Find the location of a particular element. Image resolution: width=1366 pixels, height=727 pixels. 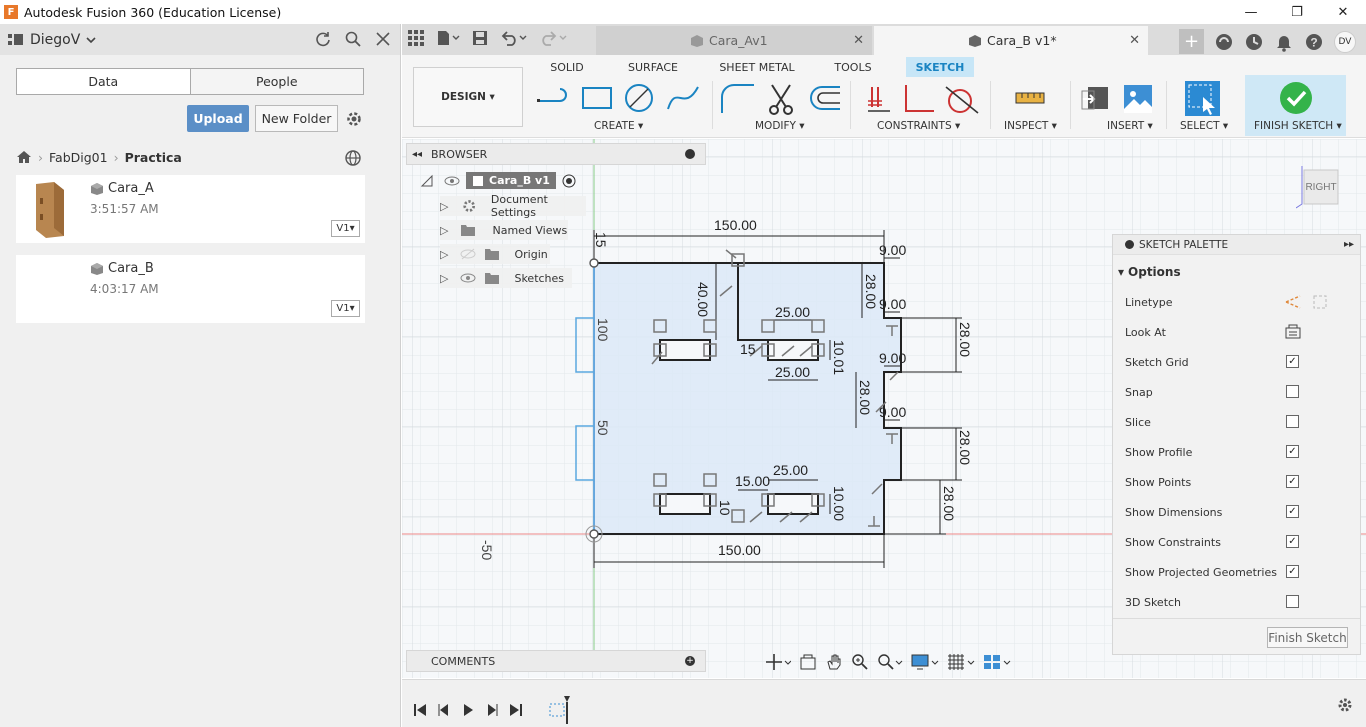

viewports-icon is located at coordinates (997, 662).